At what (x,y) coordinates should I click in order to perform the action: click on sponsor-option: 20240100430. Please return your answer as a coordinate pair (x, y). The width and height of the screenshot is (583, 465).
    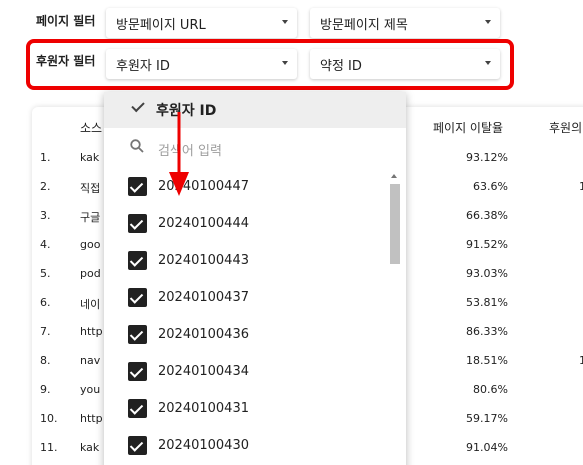
    Looking at the image, I should click on (188, 445).